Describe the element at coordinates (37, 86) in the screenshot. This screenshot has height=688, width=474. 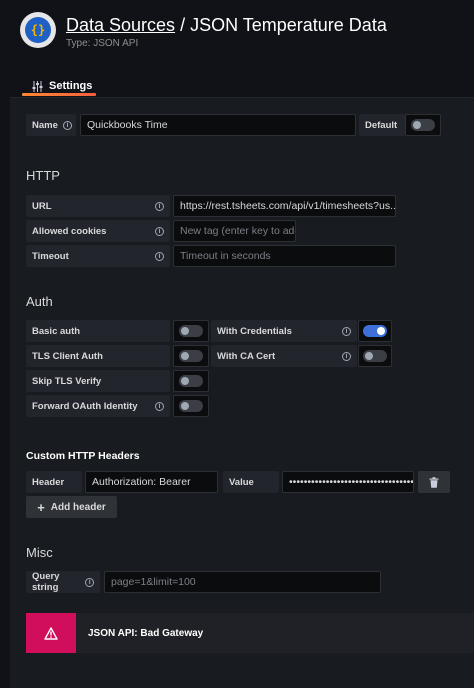
I see `sliders-icon` at that location.